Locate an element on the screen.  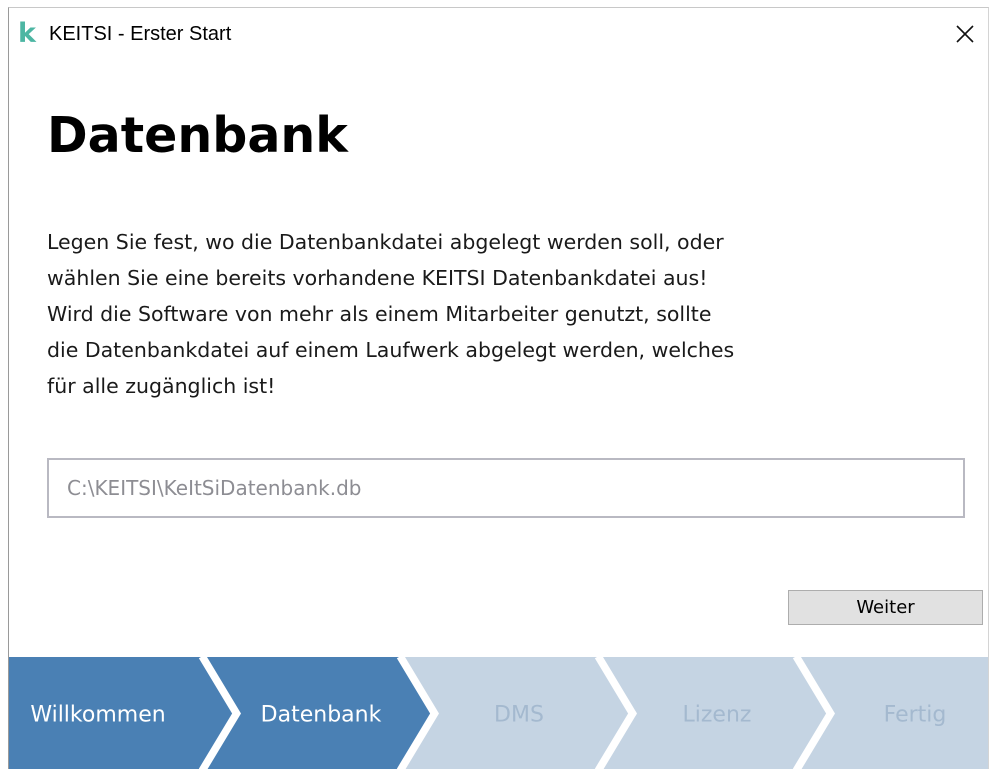
wizard-step-label: Lizenz is located at coordinates (717, 715).